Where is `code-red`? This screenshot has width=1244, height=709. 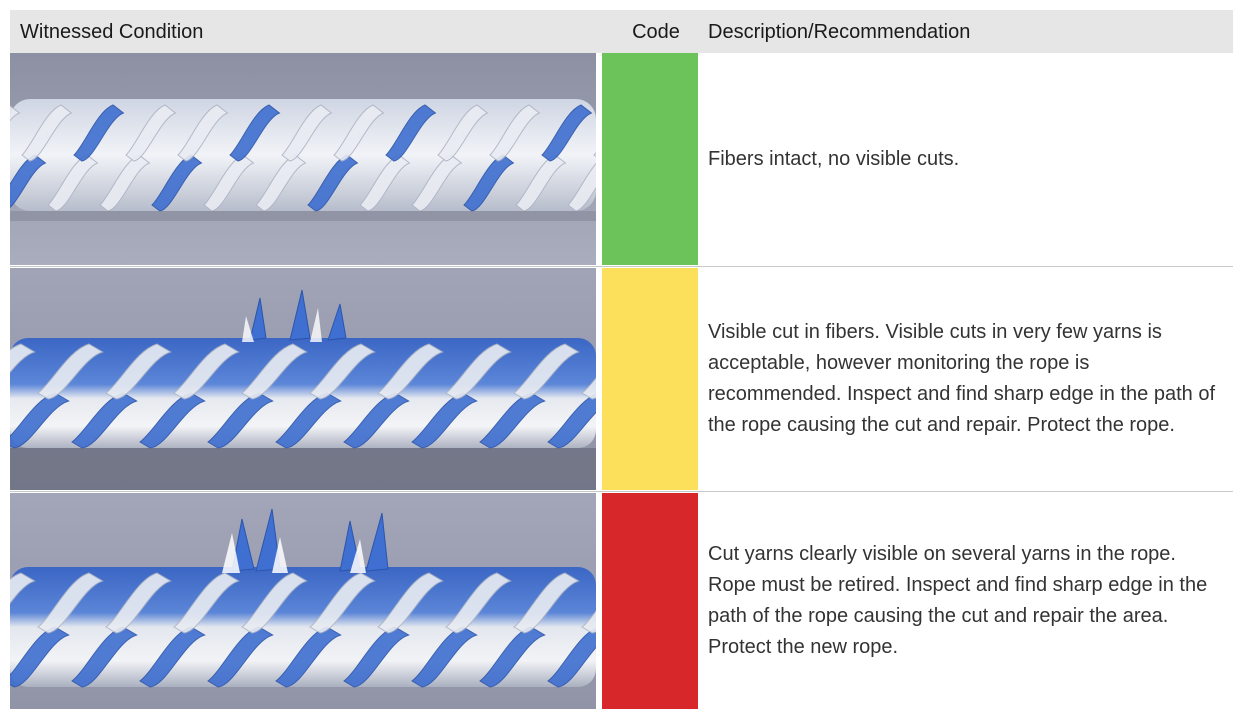
code-red is located at coordinates (650, 601).